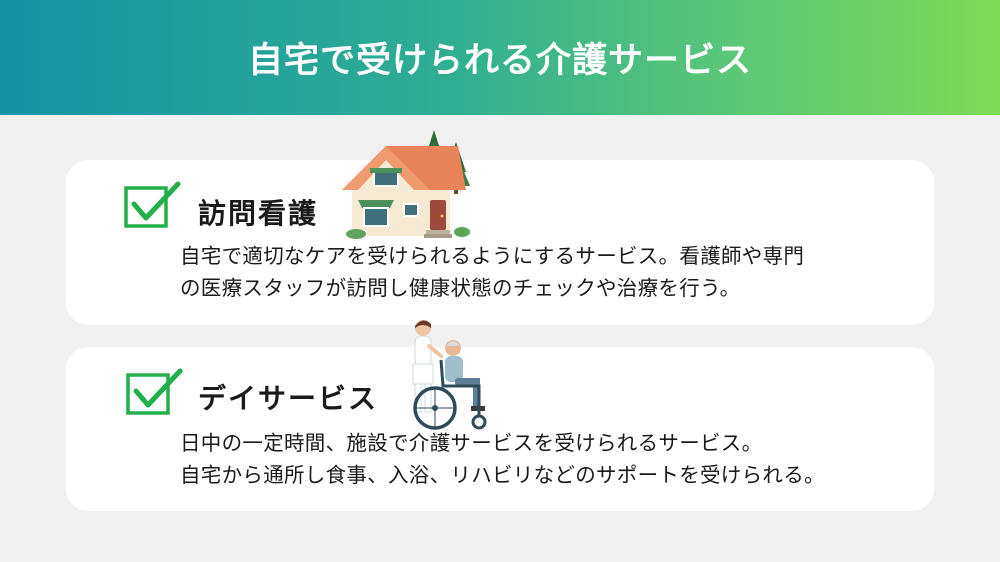 The image size is (1000, 562). I want to click on service-title: デイサービス, so click(288, 398).